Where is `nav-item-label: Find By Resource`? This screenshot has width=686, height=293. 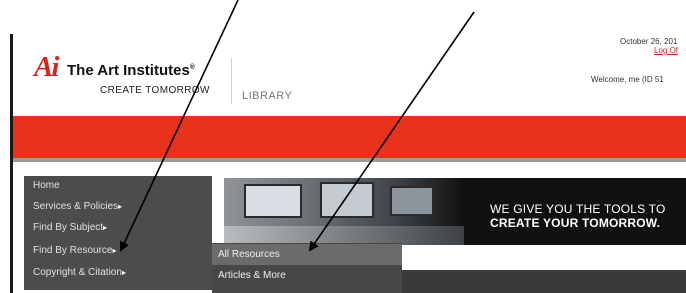 nav-item-label: Find By Resource is located at coordinates (73, 250).